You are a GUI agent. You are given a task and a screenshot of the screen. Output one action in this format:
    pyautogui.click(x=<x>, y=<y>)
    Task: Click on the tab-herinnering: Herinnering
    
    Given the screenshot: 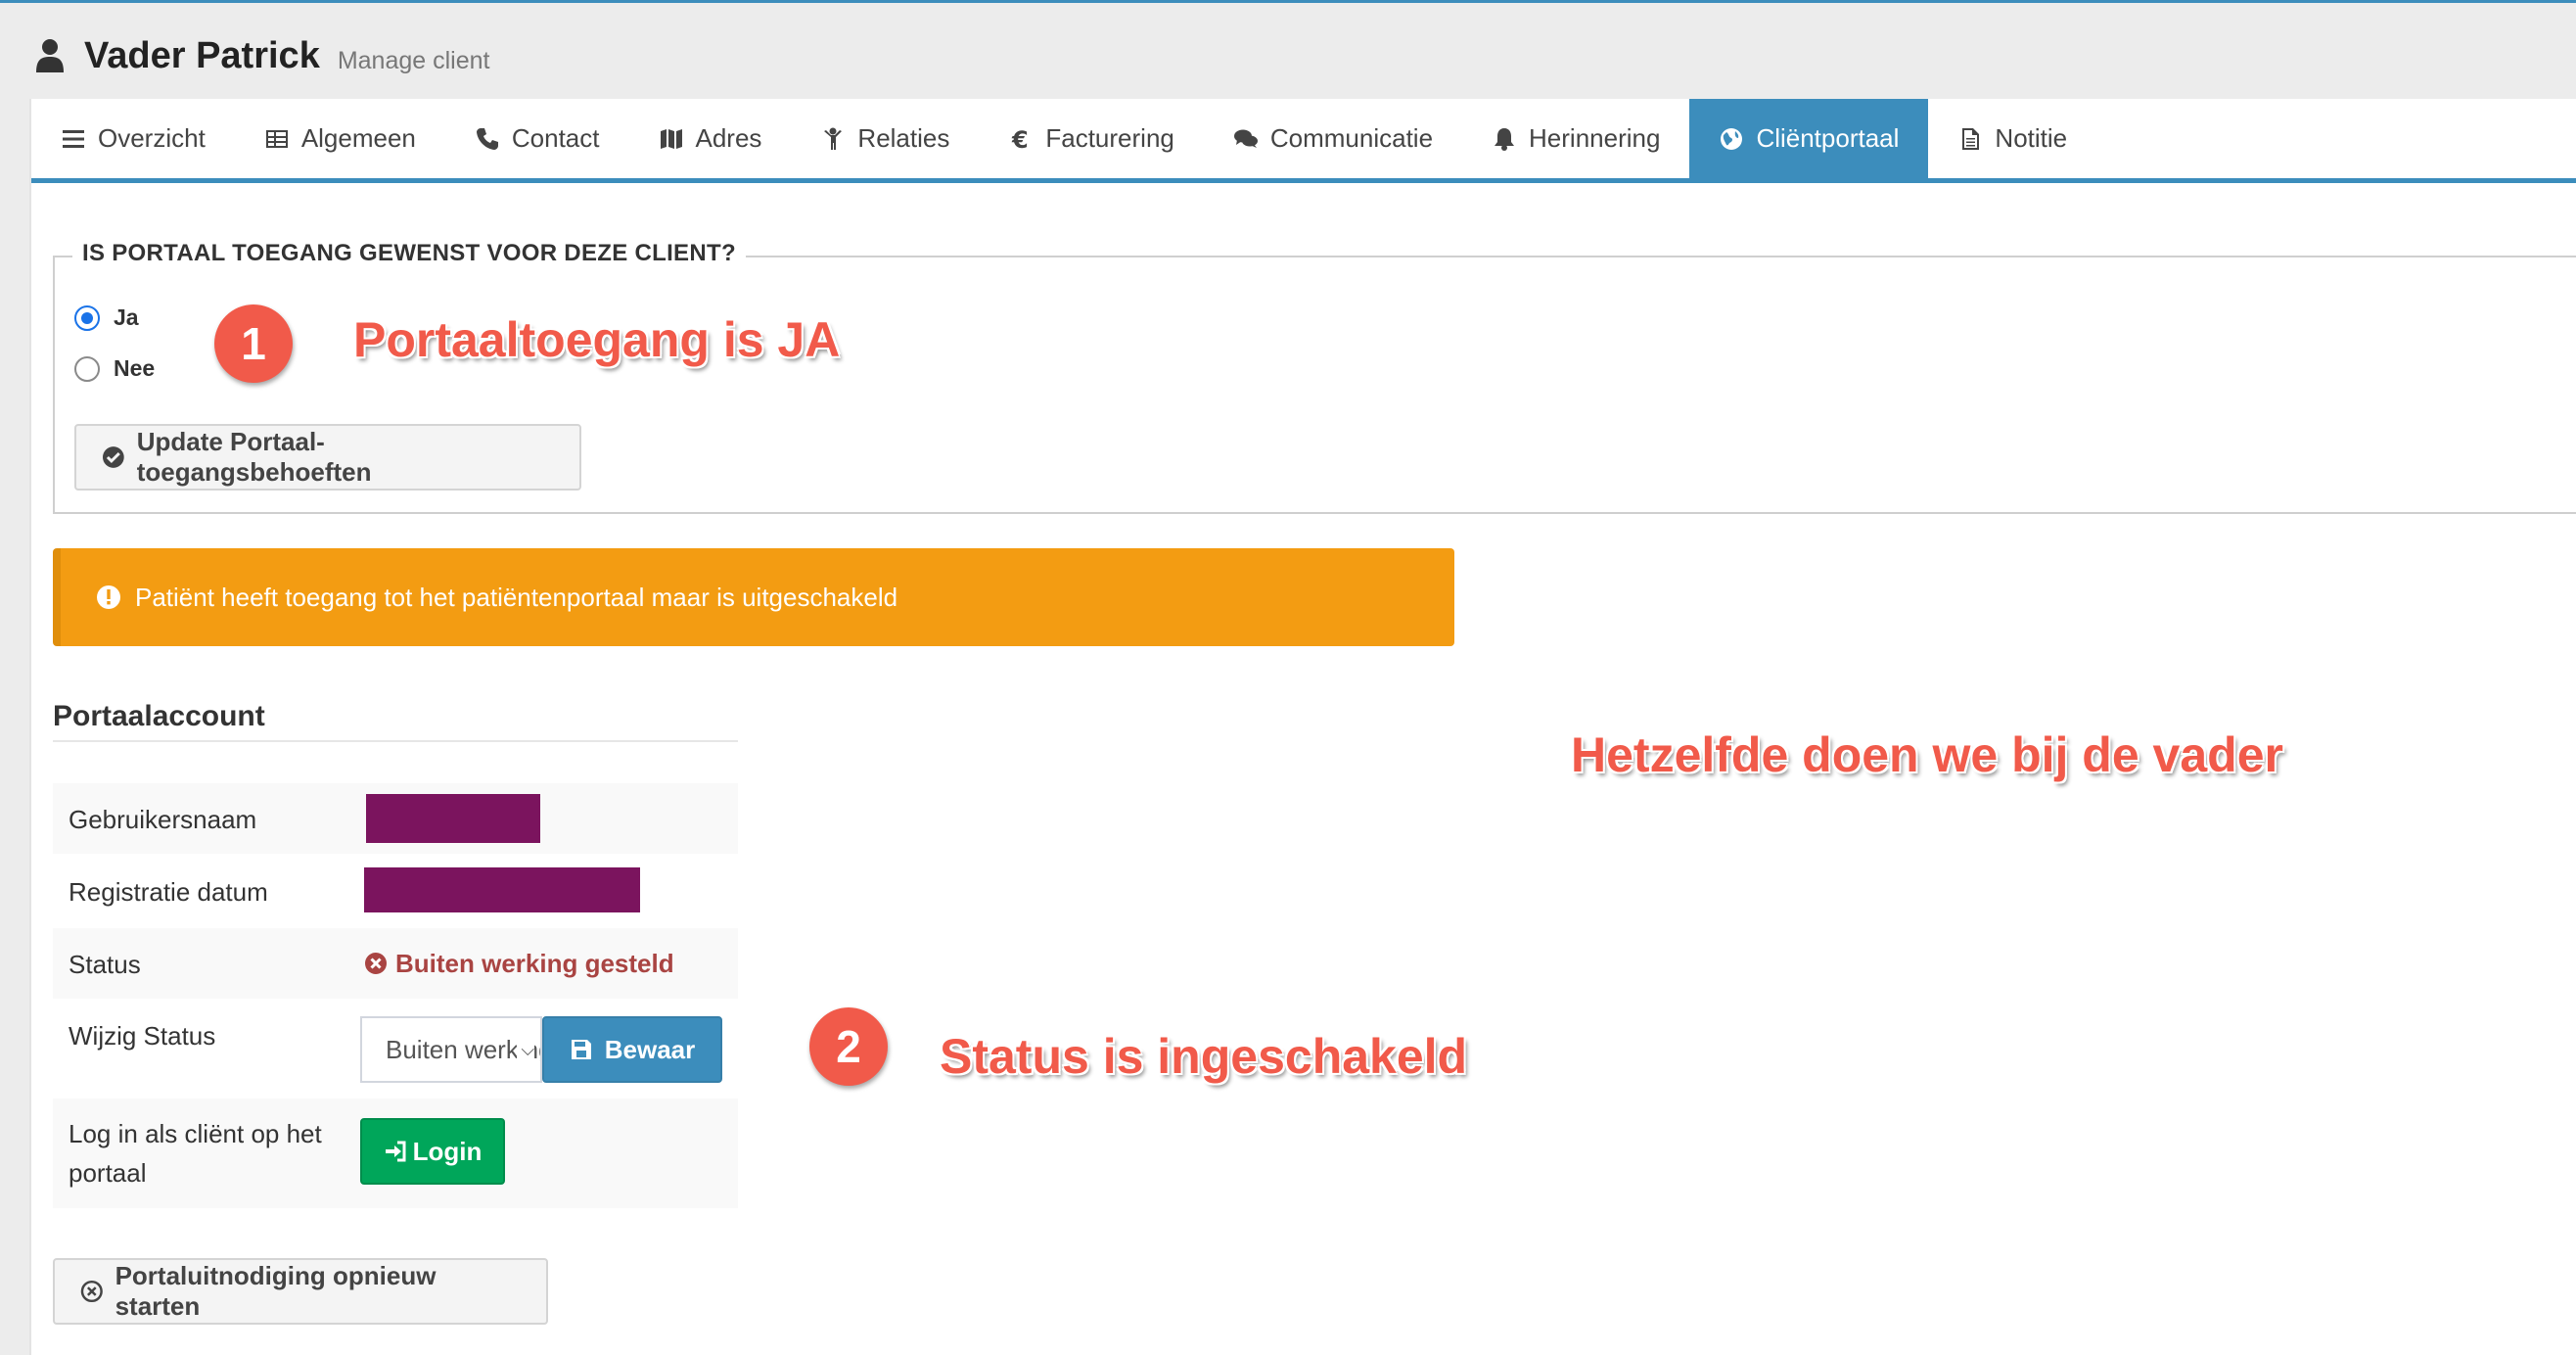 What is the action you would take?
    pyautogui.click(x=1576, y=138)
    